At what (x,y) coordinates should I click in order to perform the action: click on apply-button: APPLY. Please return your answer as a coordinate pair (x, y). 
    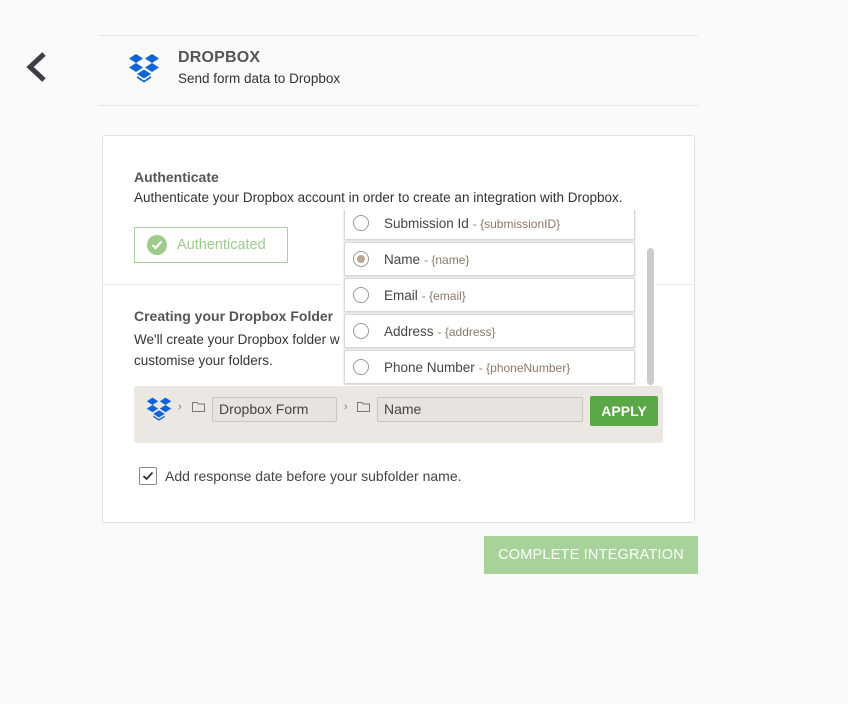
    Looking at the image, I should click on (624, 411).